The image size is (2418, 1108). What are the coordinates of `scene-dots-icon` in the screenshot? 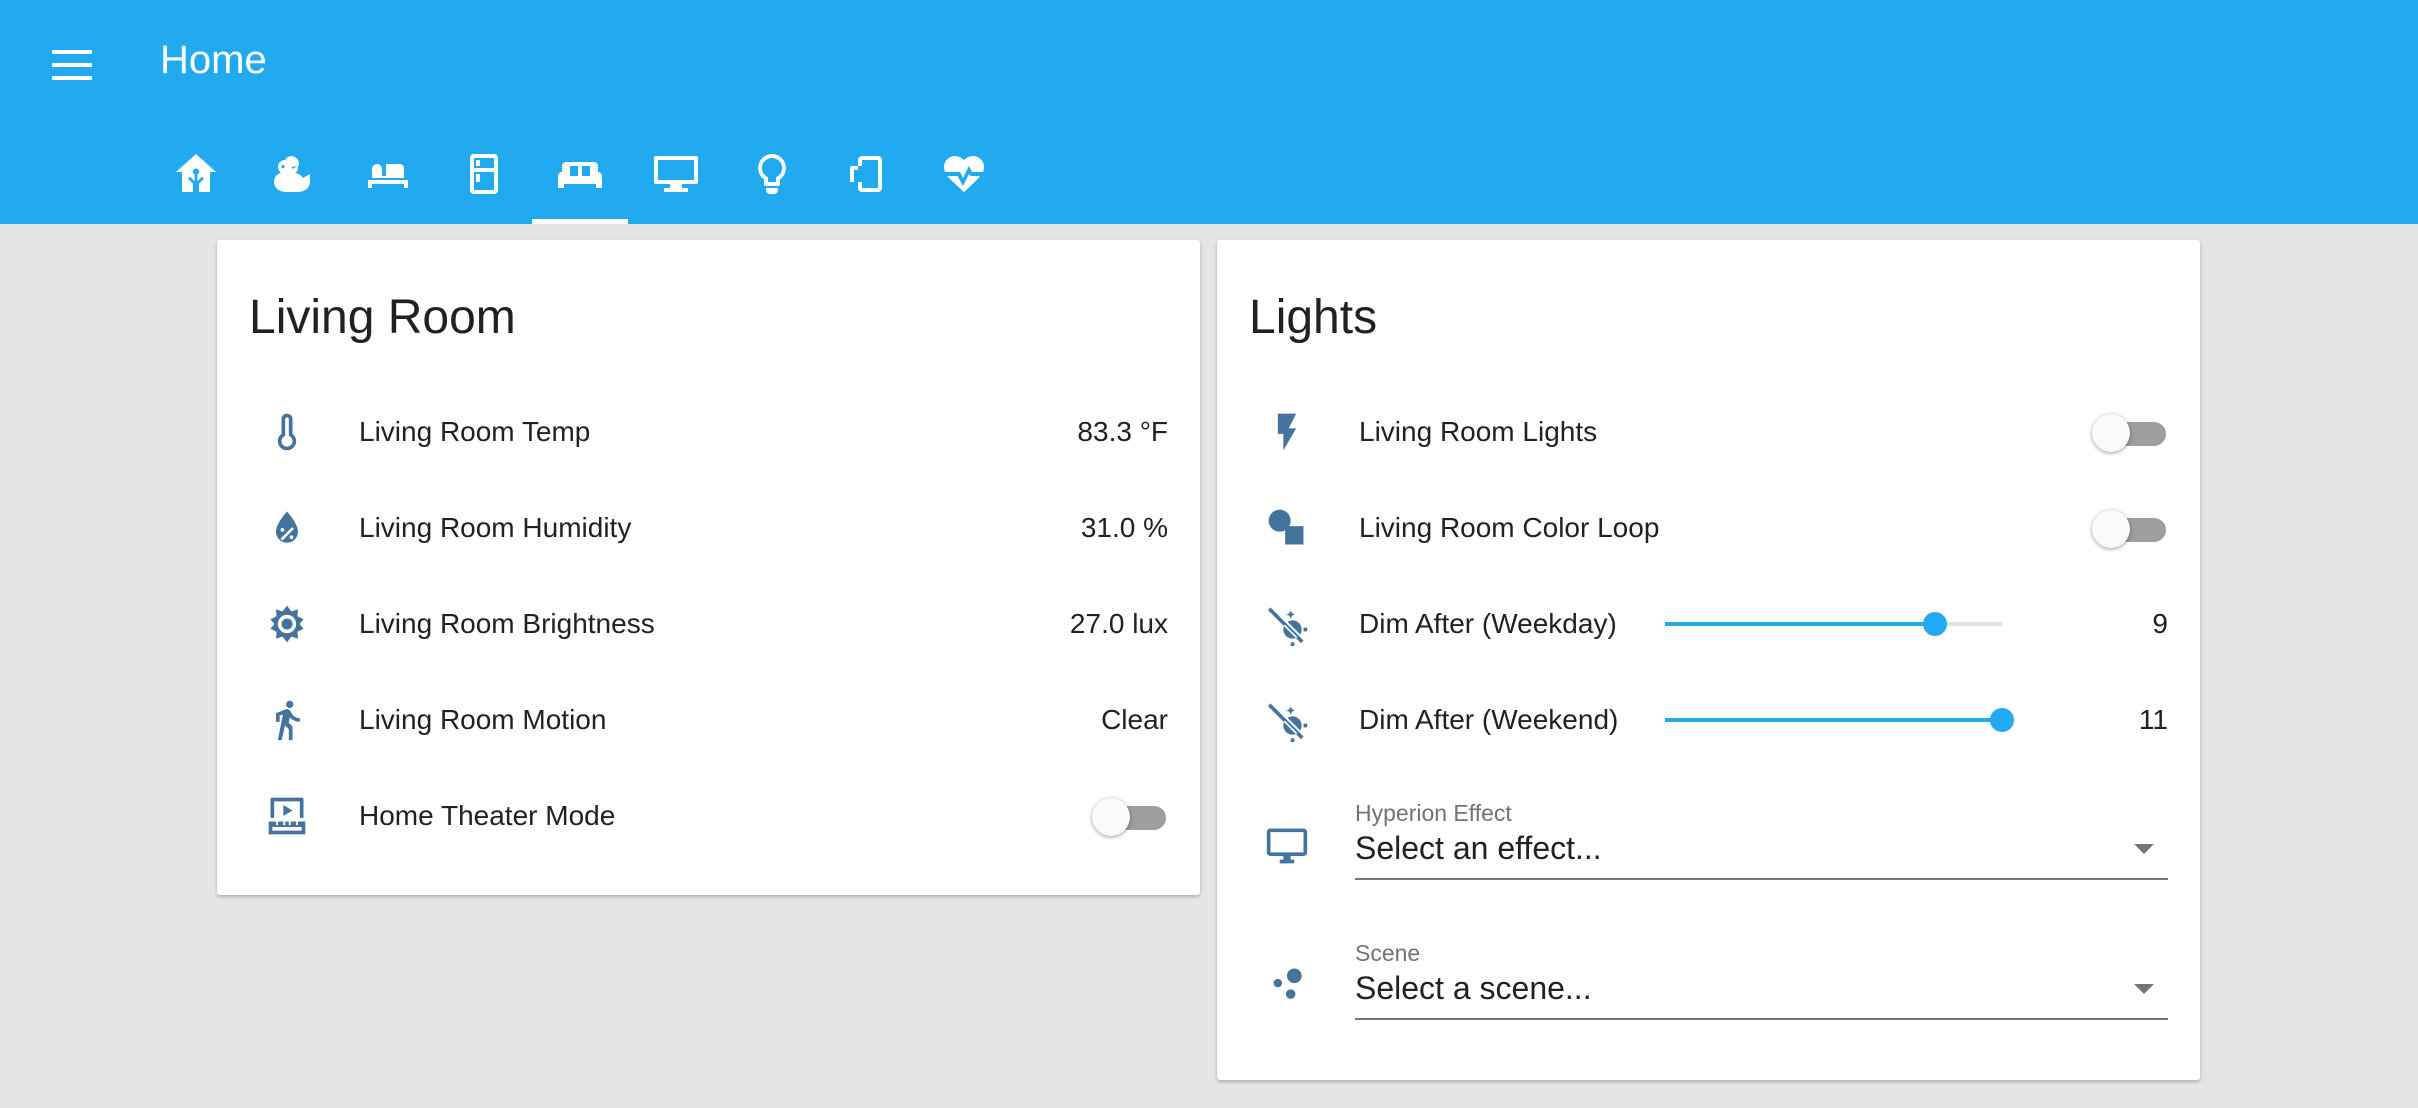 It's located at (1287, 983).